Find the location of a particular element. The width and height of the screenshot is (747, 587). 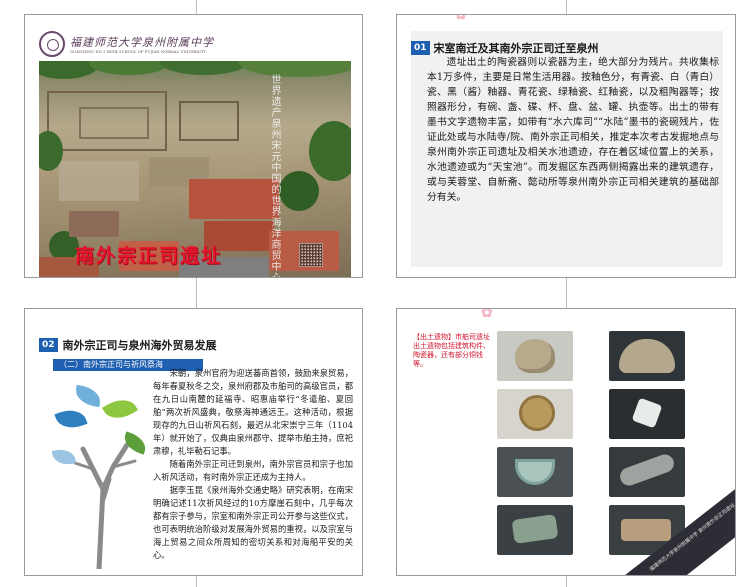

grid-line-mid-right is located at coordinates (566, 293).